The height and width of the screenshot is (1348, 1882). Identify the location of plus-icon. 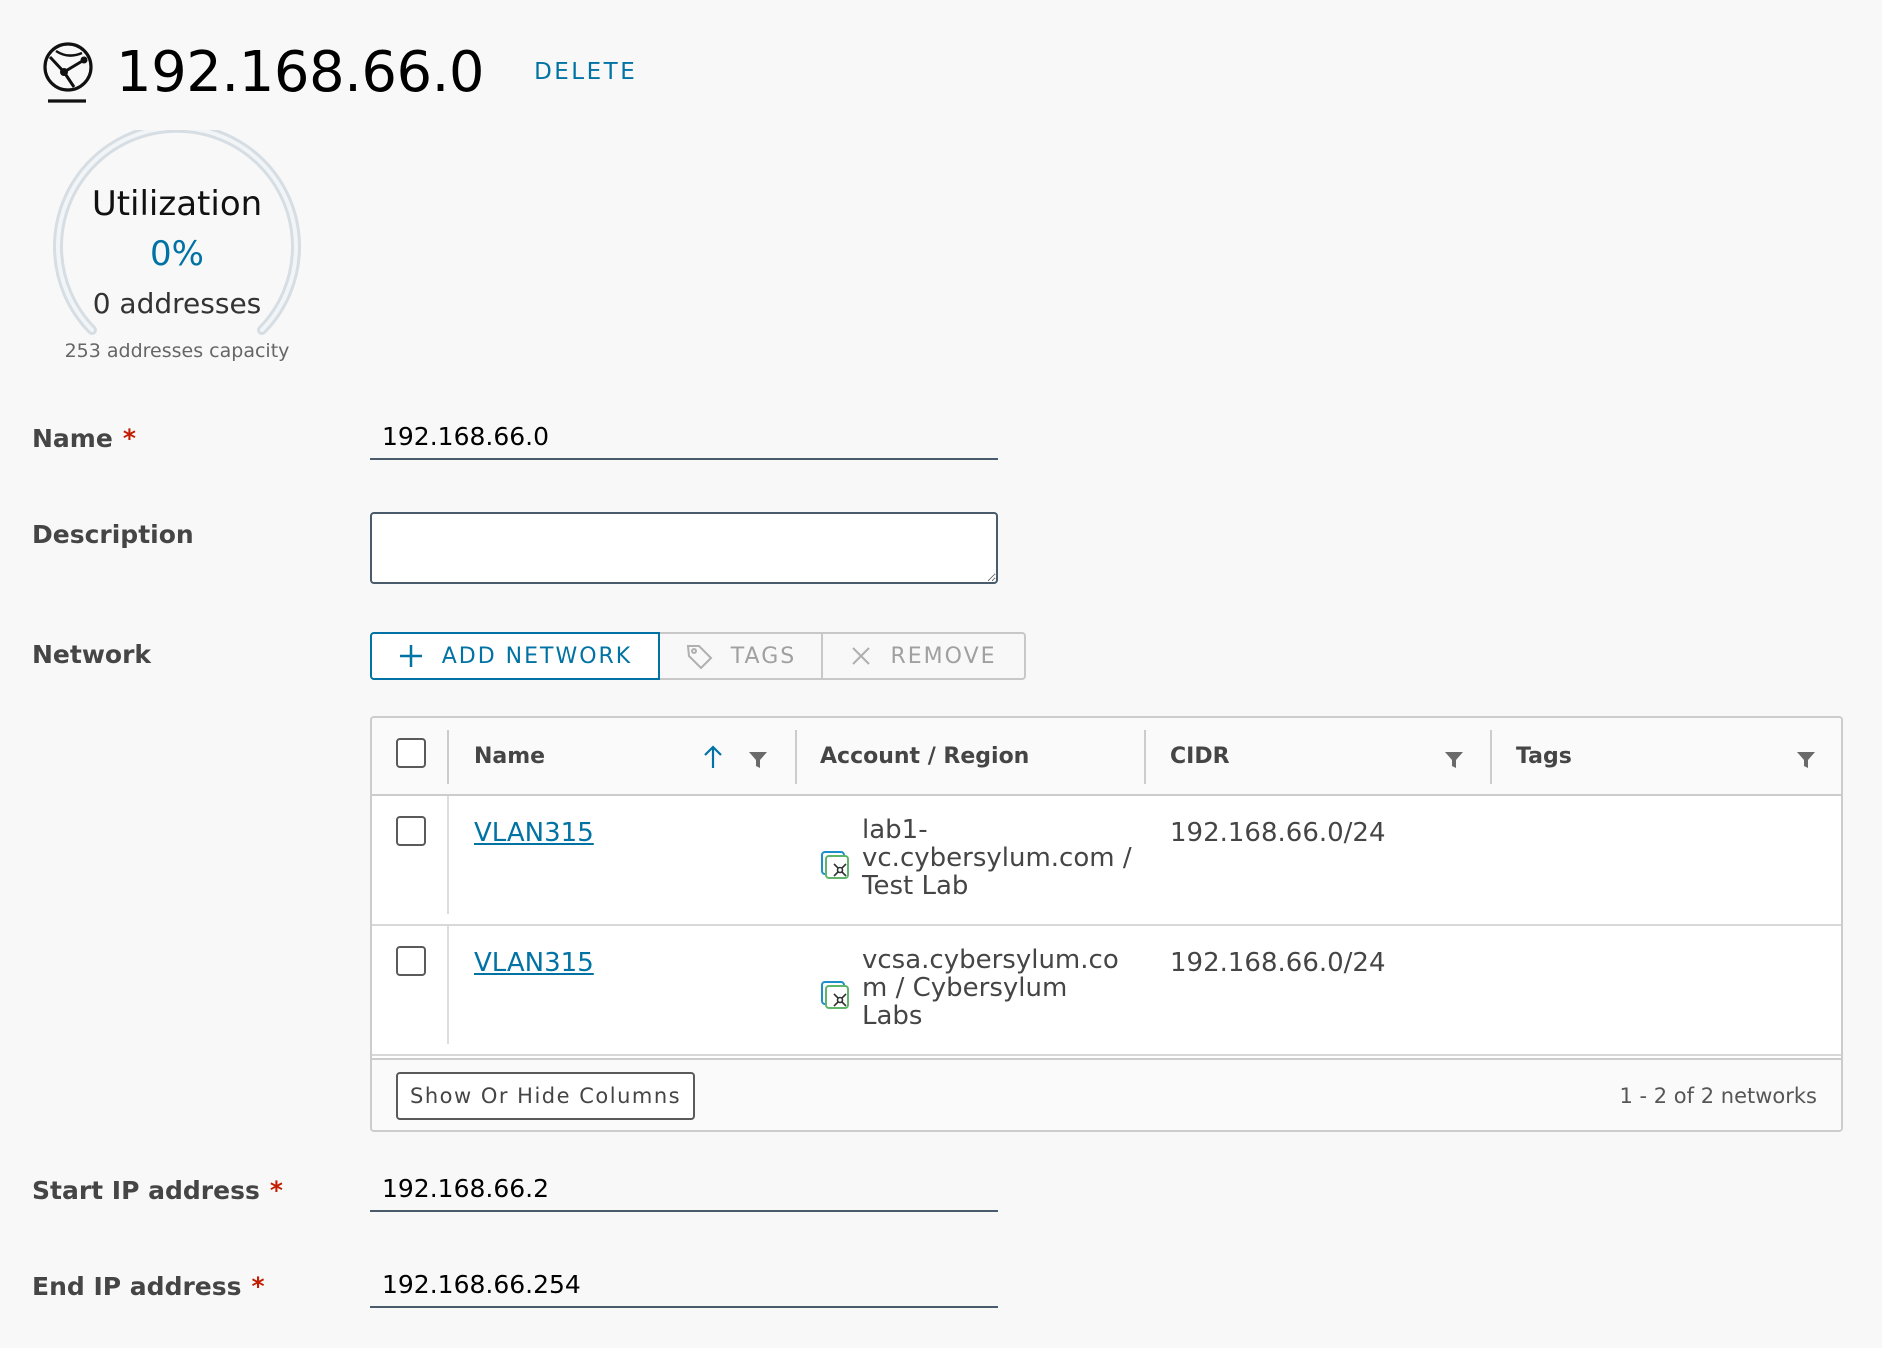
(411, 656).